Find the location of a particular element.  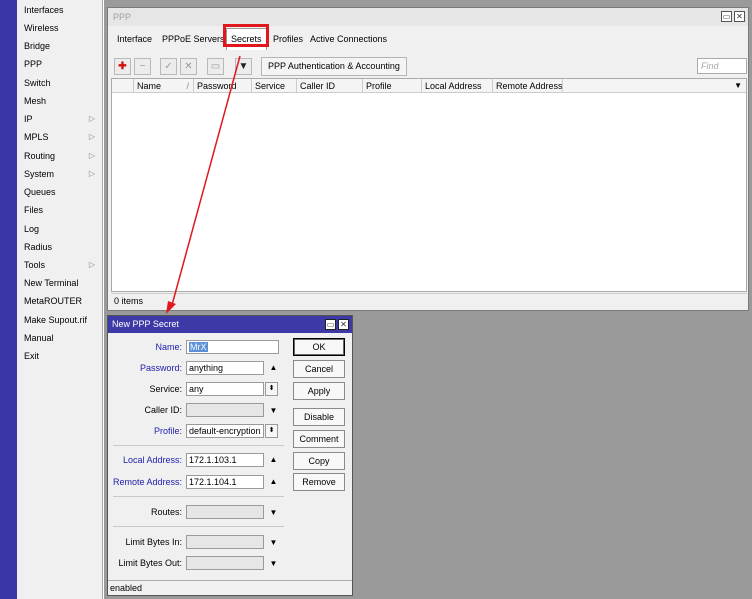

column-header-remote-address: Remote Address is located at coordinates (528, 86).